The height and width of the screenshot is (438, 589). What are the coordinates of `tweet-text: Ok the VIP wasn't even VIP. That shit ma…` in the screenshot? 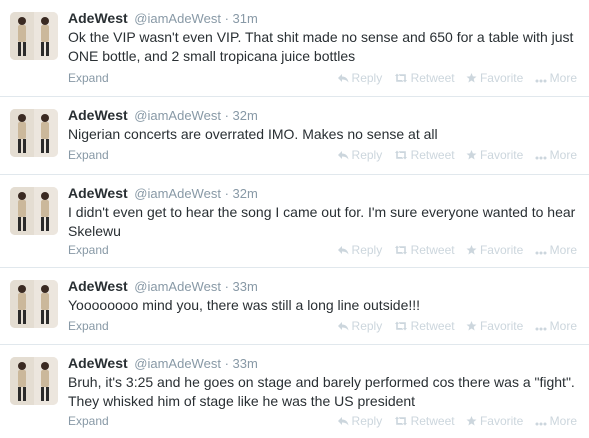 It's located at (321, 46).